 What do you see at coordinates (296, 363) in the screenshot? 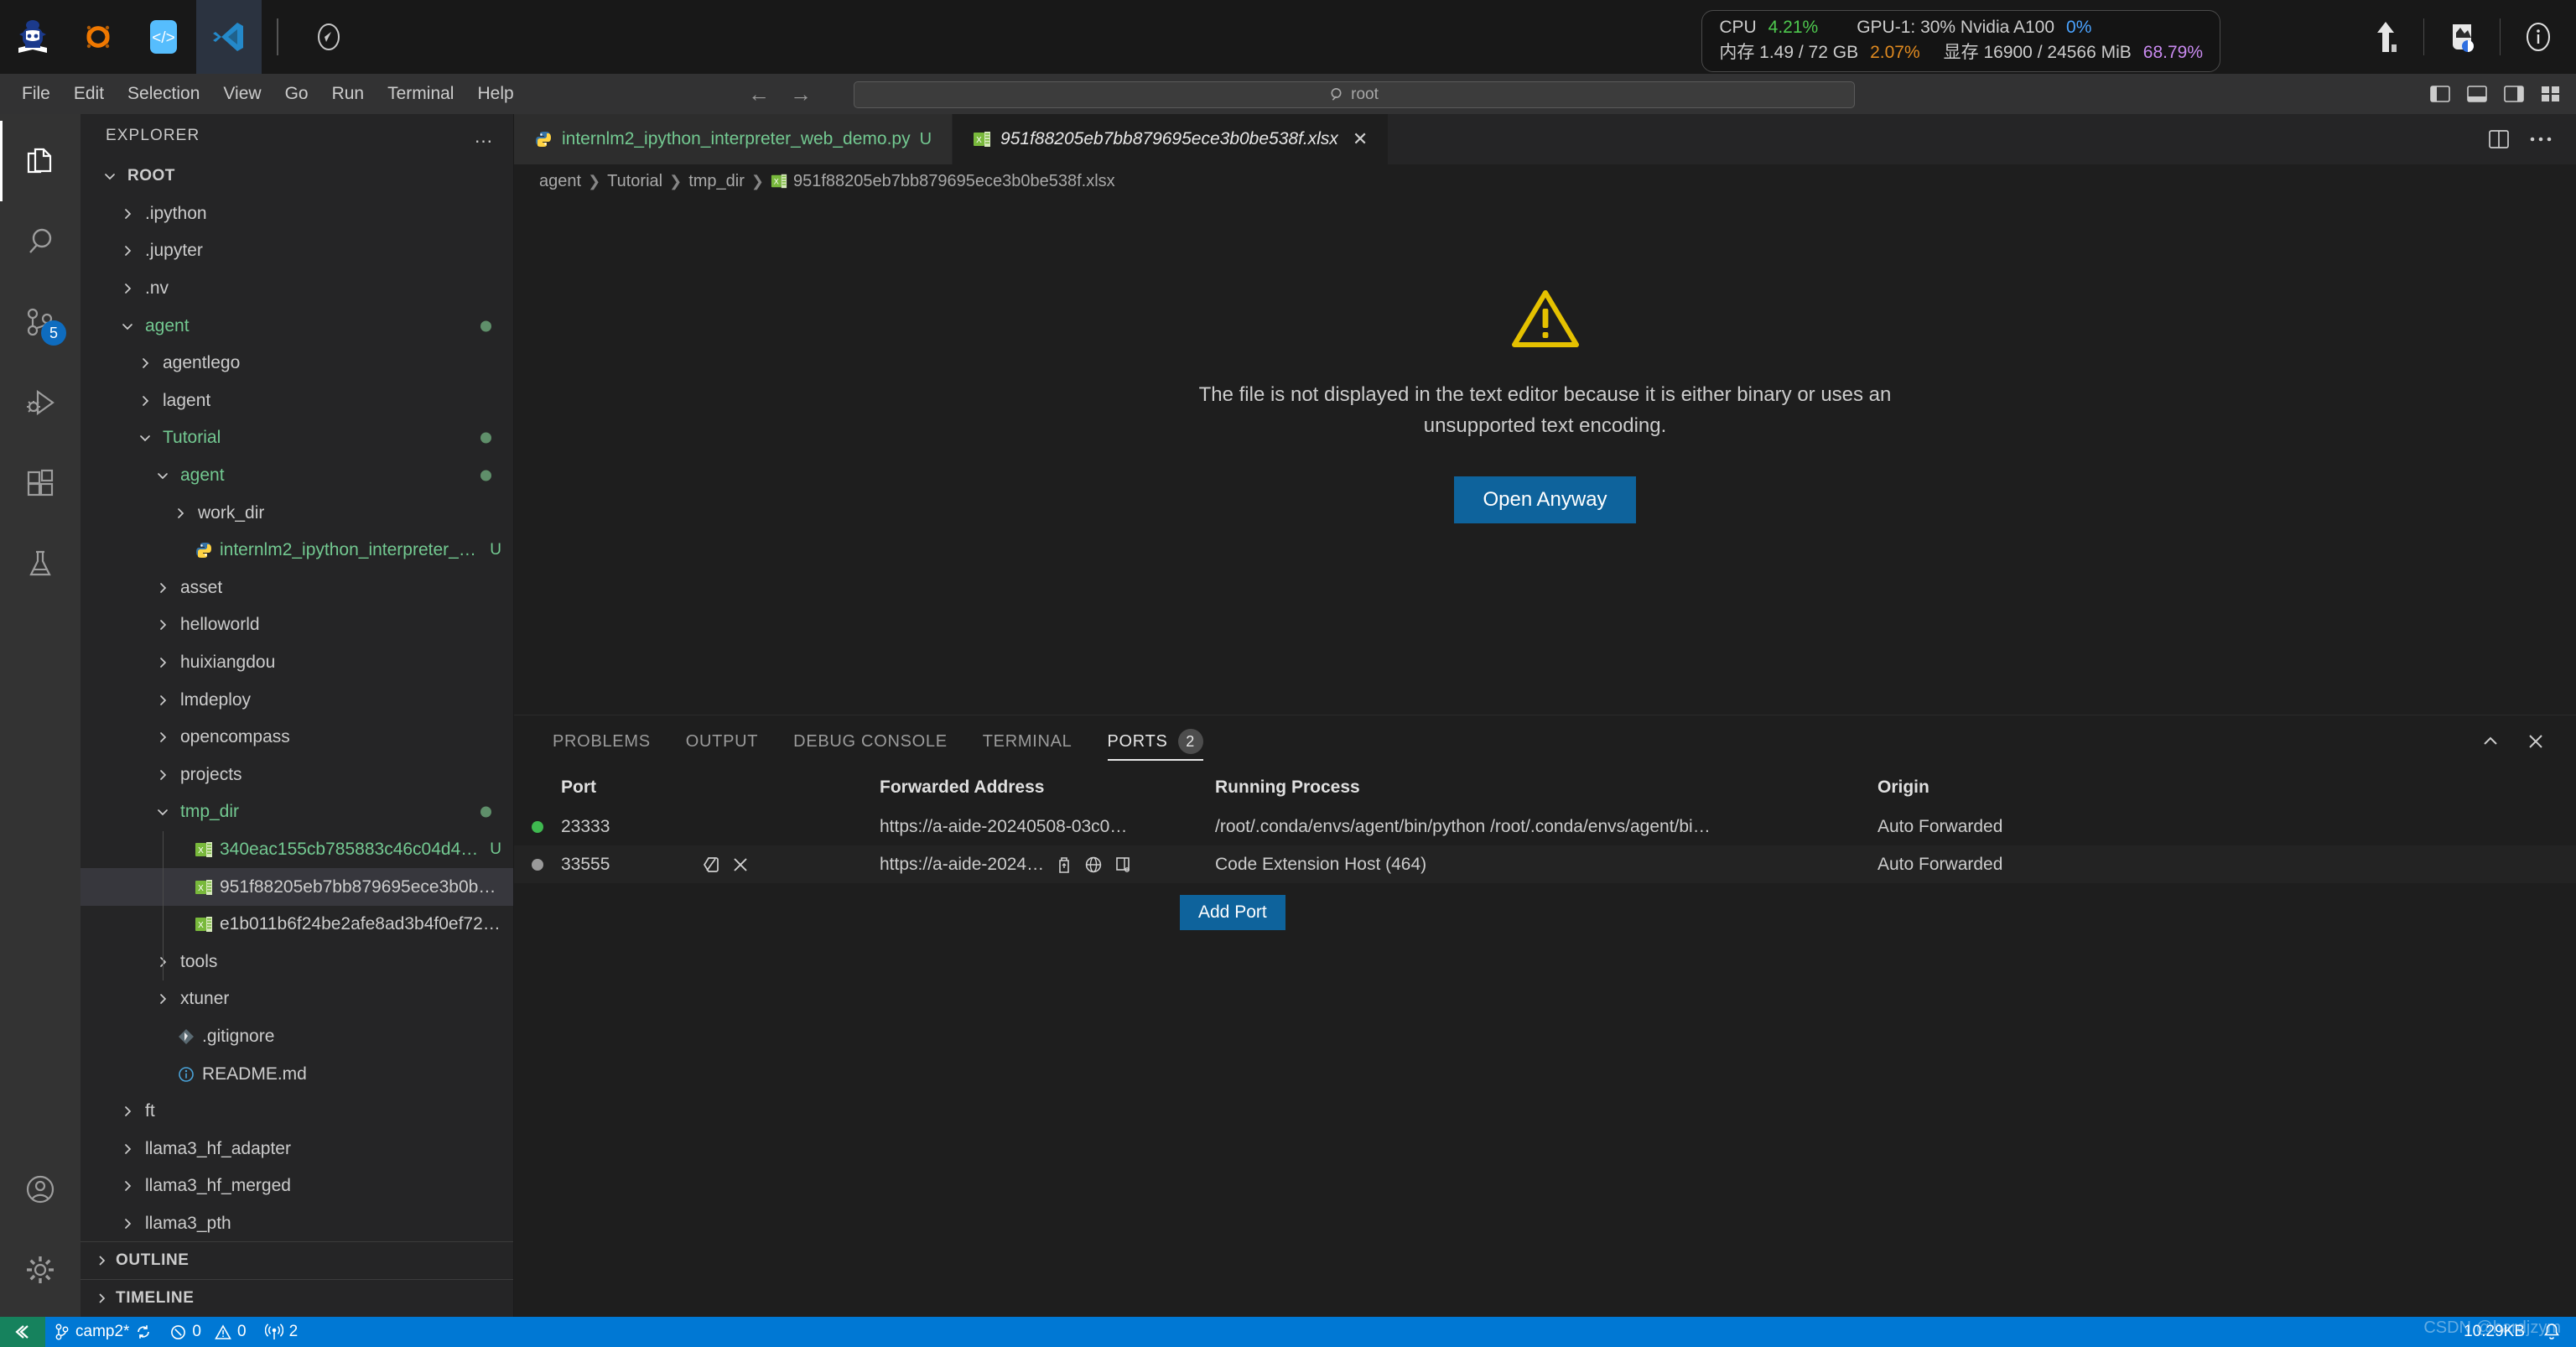
I see `tree-folder-agentlego: agentlego` at bounding box center [296, 363].